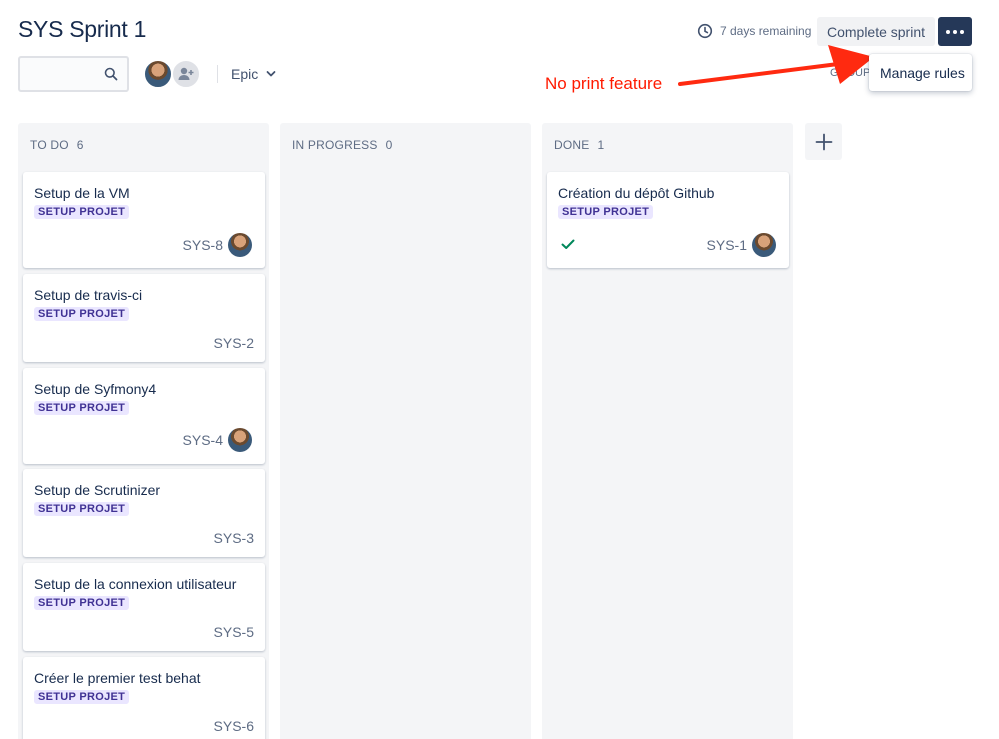  Describe the element at coordinates (876, 31) in the screenshot. I see `complete-sprint-button: Complete sprint` at that location.